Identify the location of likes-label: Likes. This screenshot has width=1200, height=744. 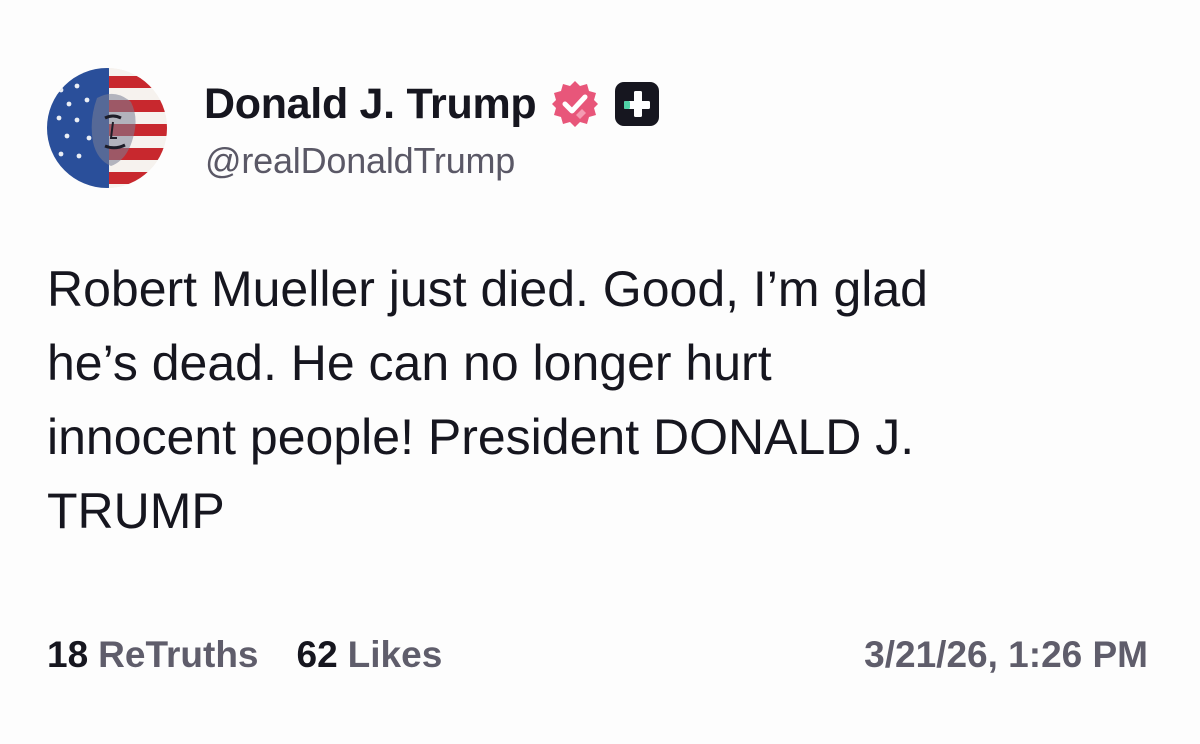
(395, 654).